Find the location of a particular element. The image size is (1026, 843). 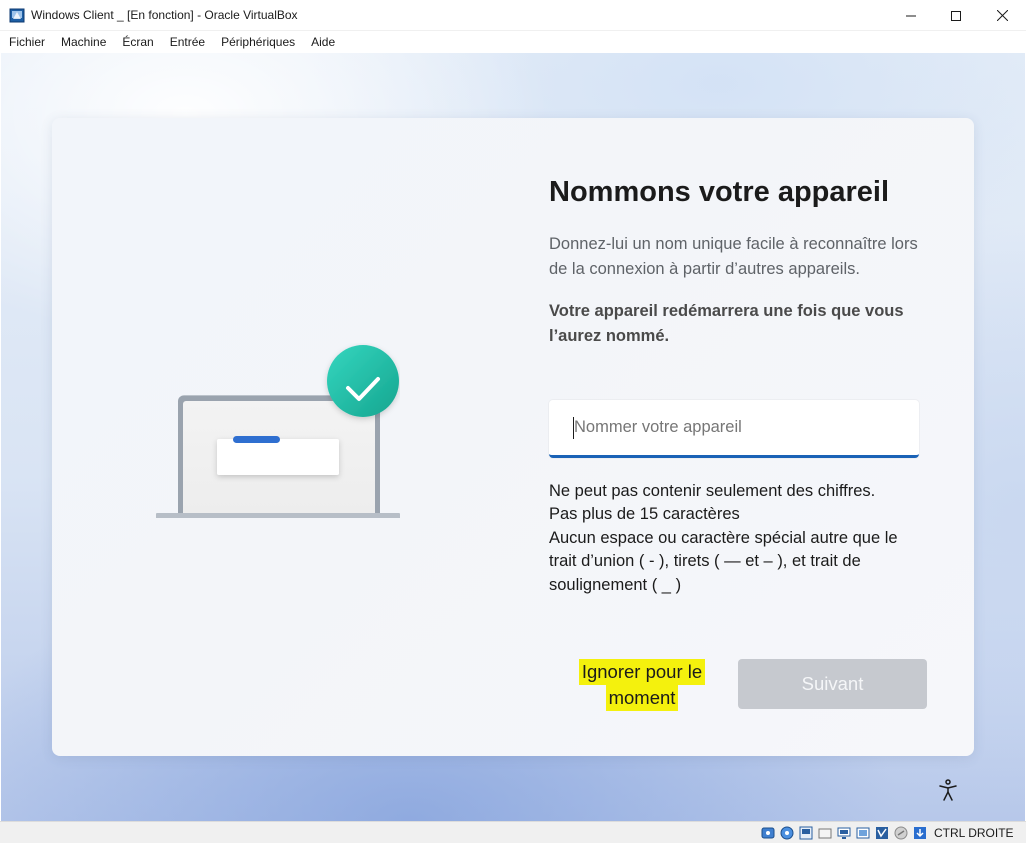

close-icon is located at coordinates (1002, 15).